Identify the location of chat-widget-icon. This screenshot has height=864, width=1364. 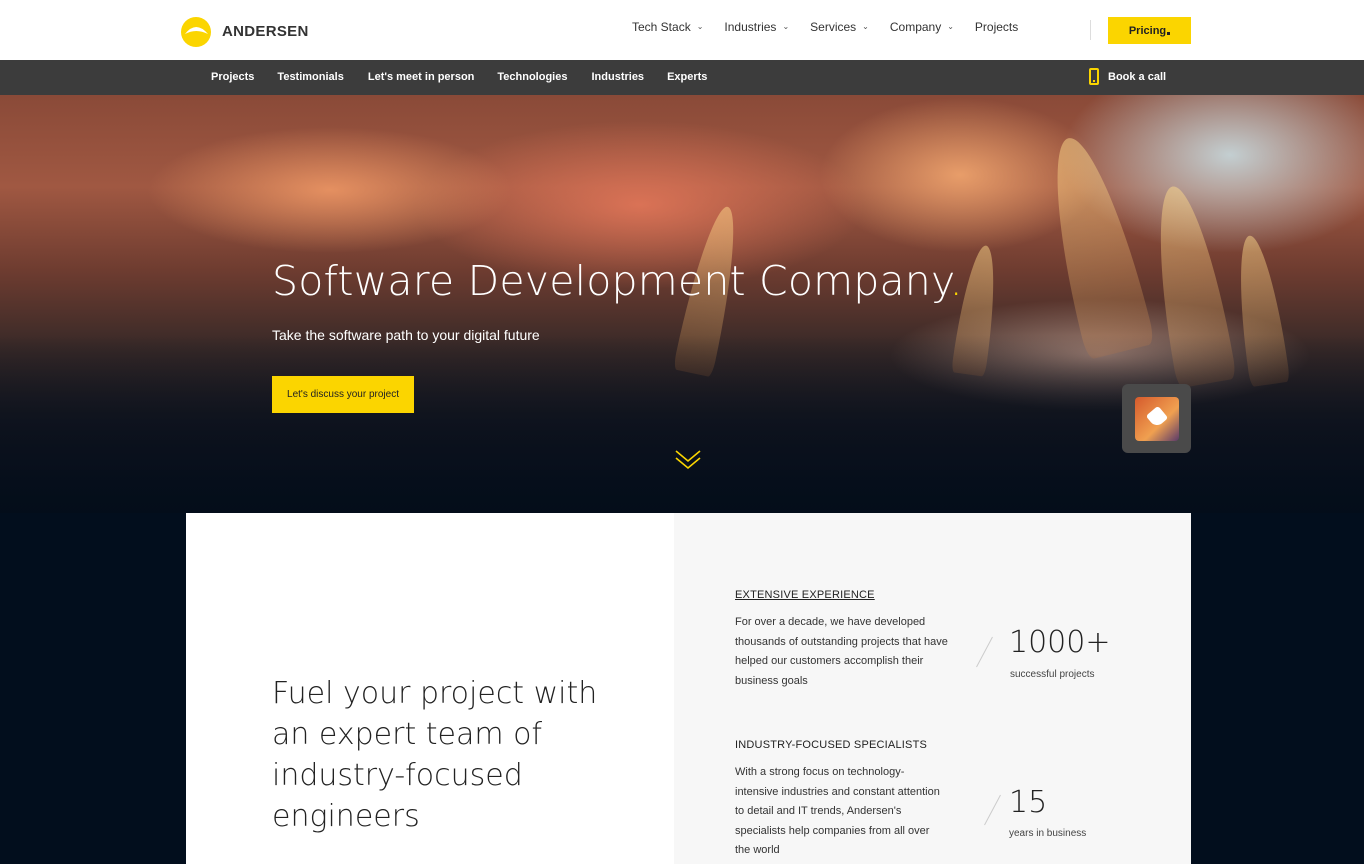
(1156, 418).